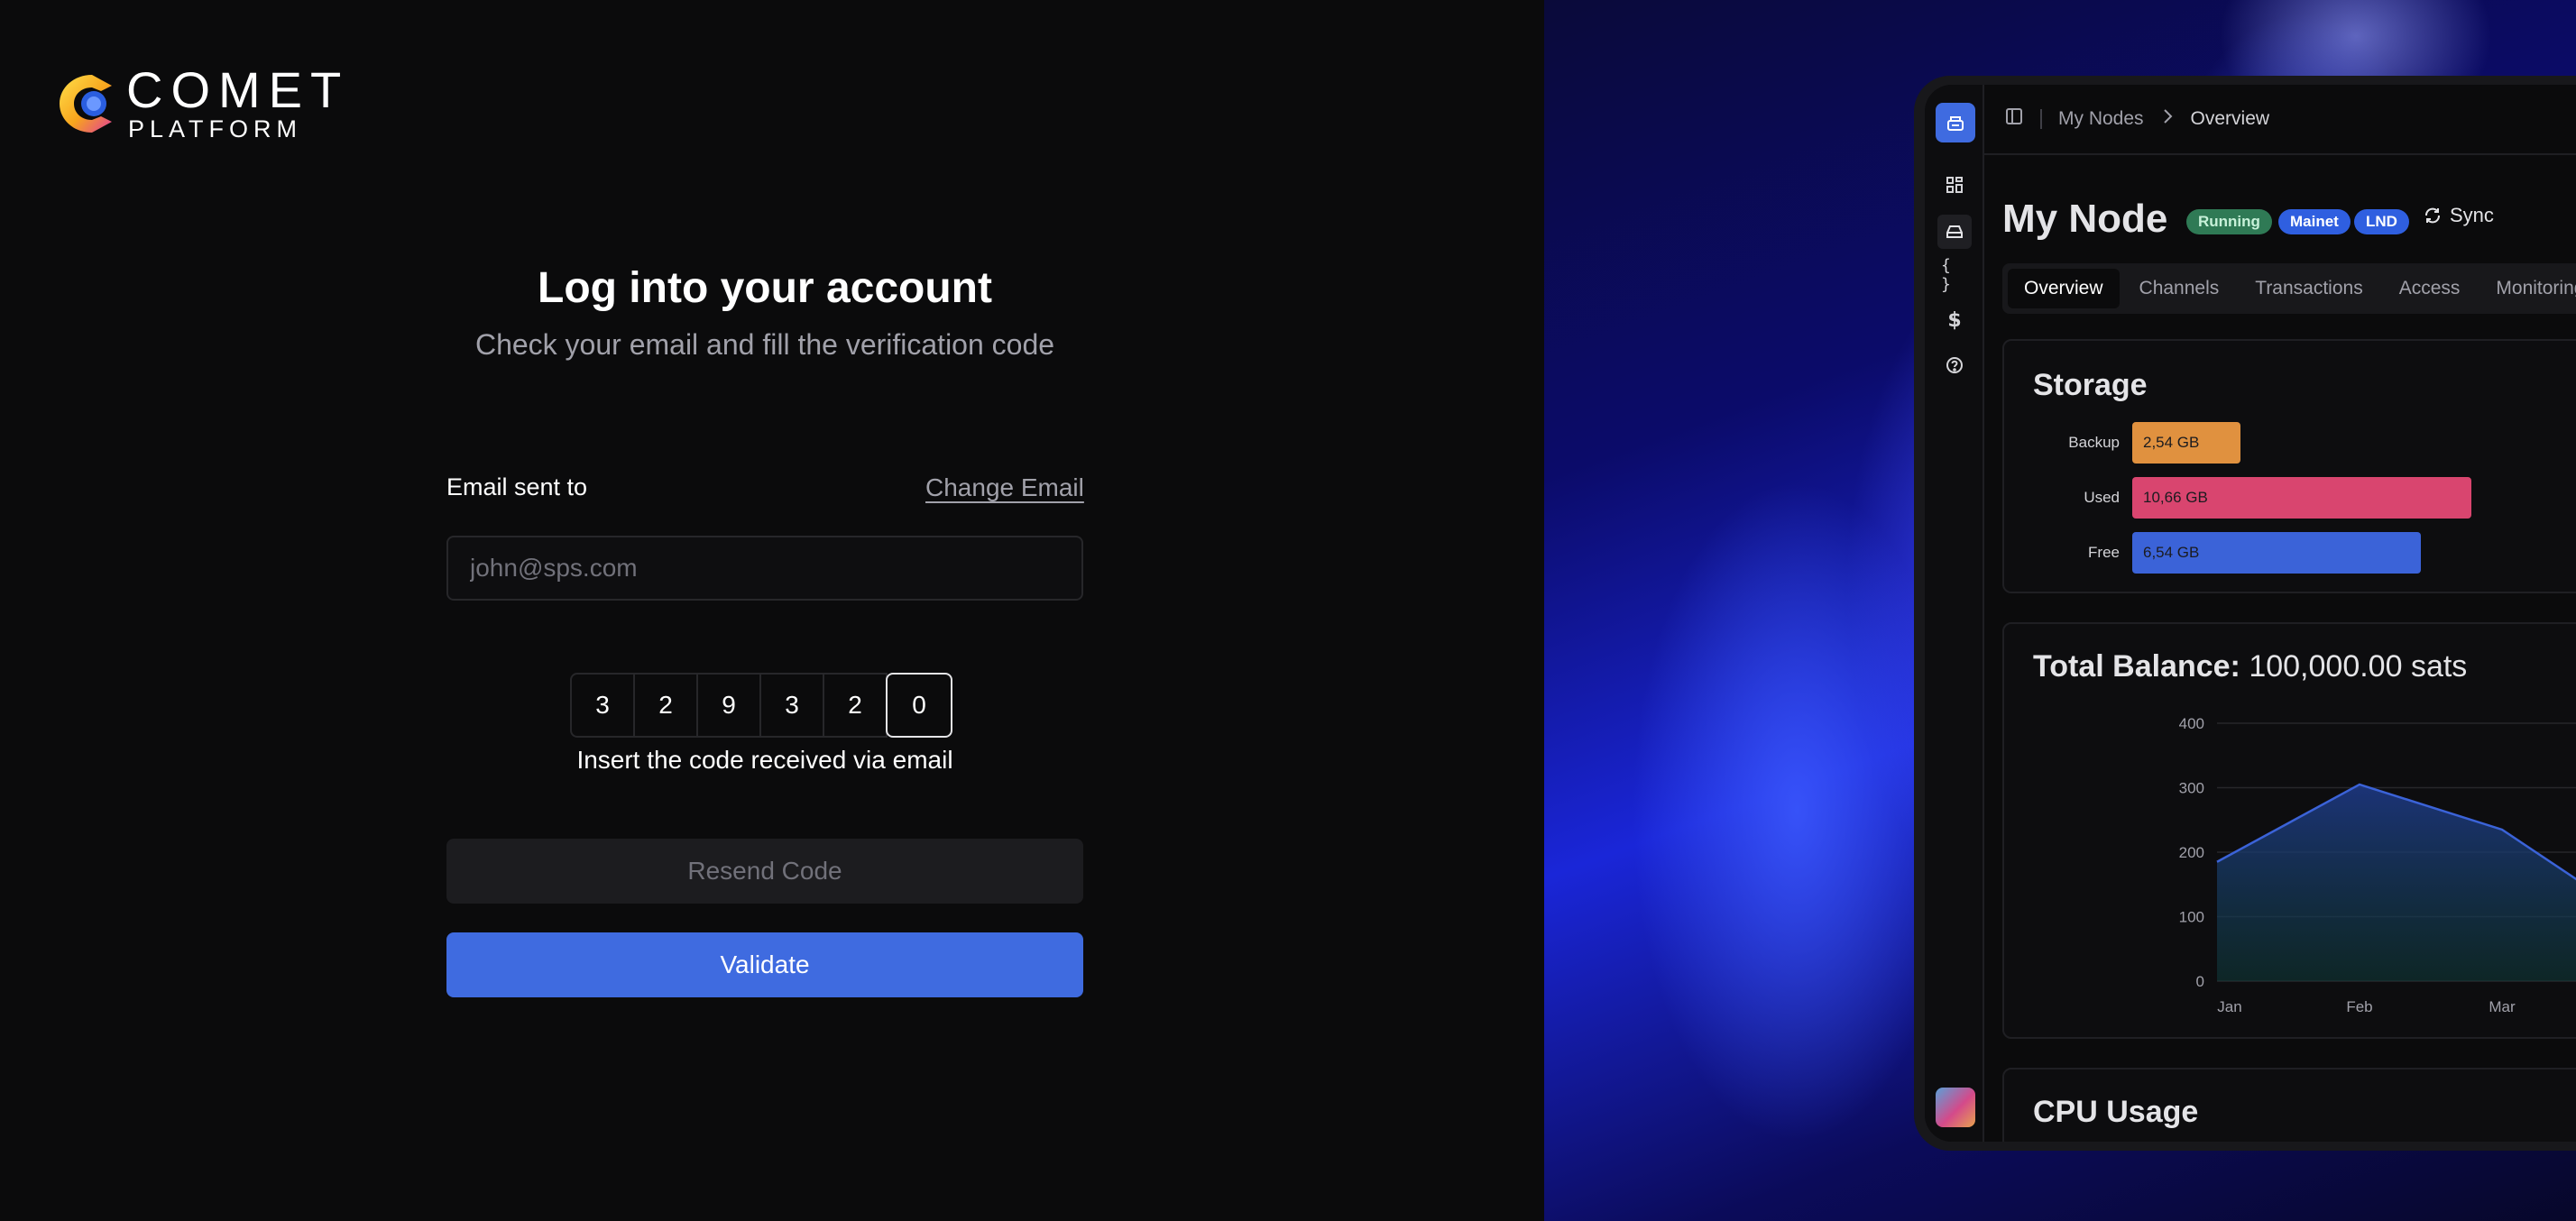  Describe the element at coordinates (1954, 613) in the screenshot. I see `side-rail: { } $` at that location.